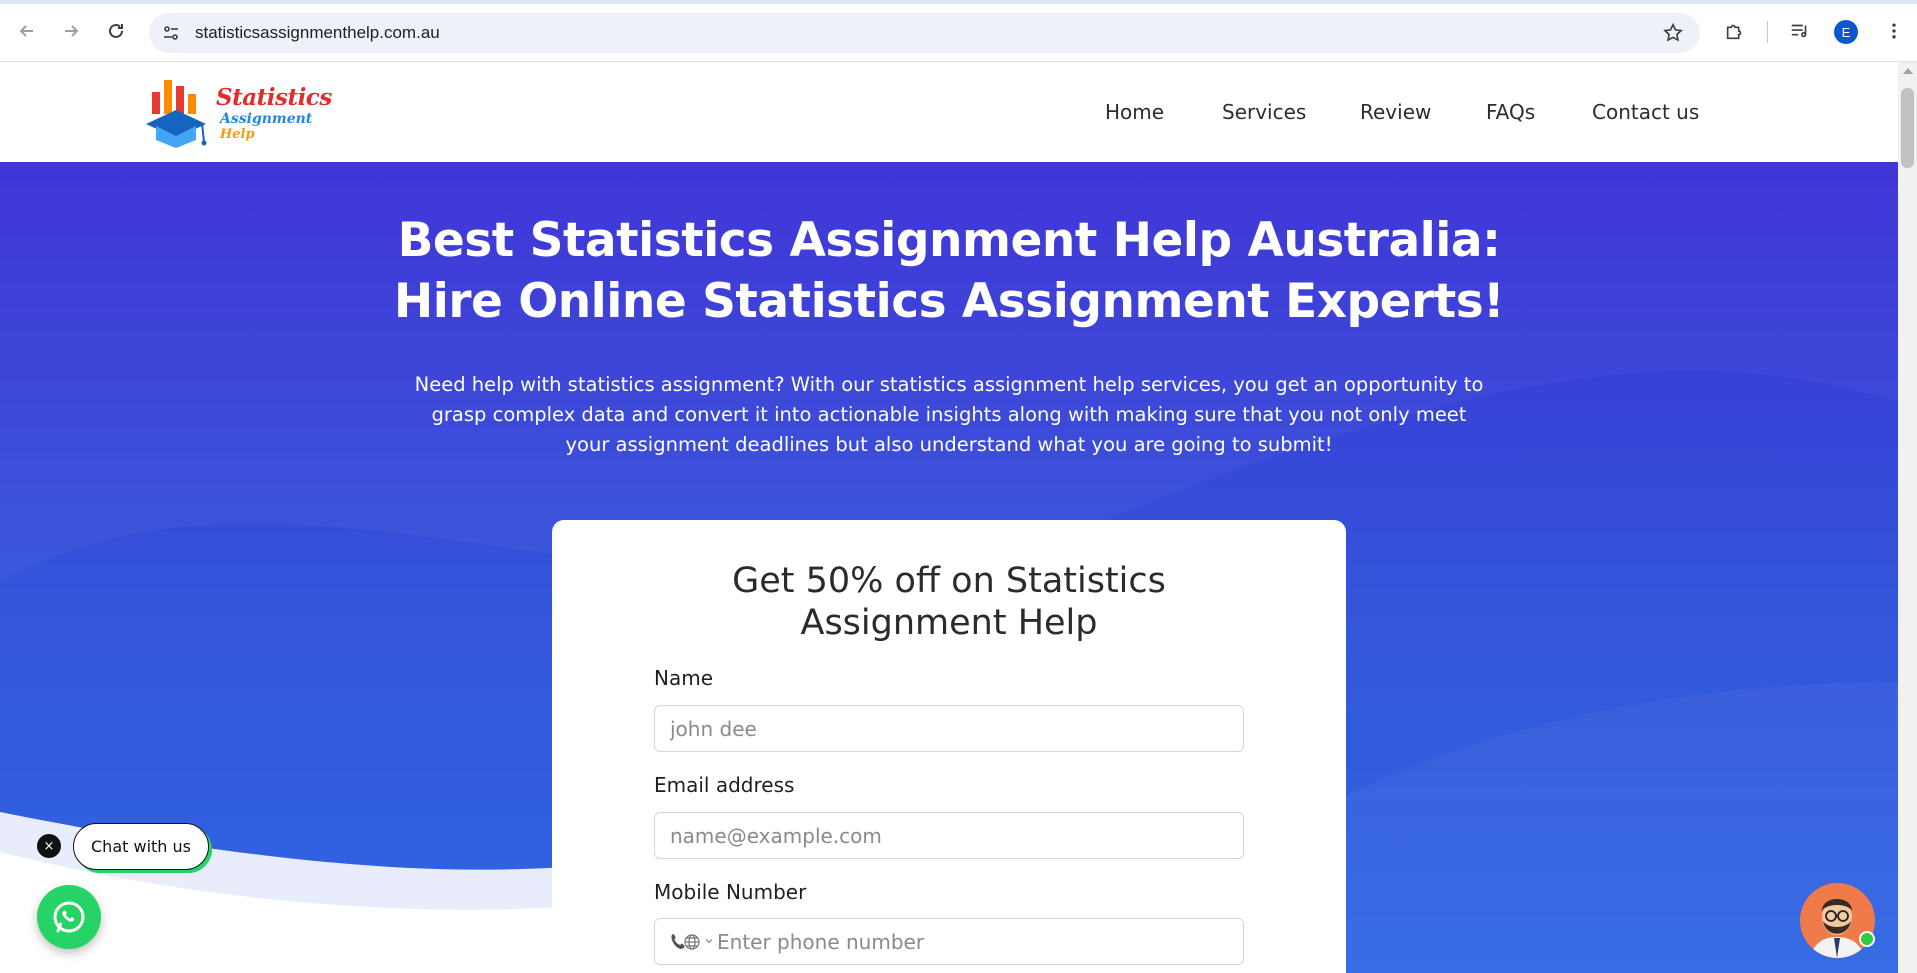  I want to click on support-agent-avatar, so click(1837, 920).